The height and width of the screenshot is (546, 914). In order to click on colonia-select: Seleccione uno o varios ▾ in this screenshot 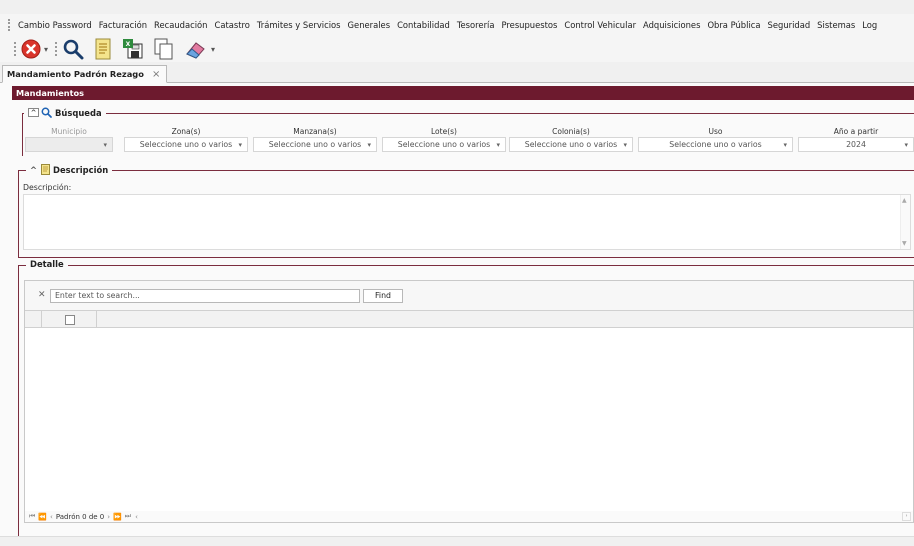, I will do `click(571, 144)`.